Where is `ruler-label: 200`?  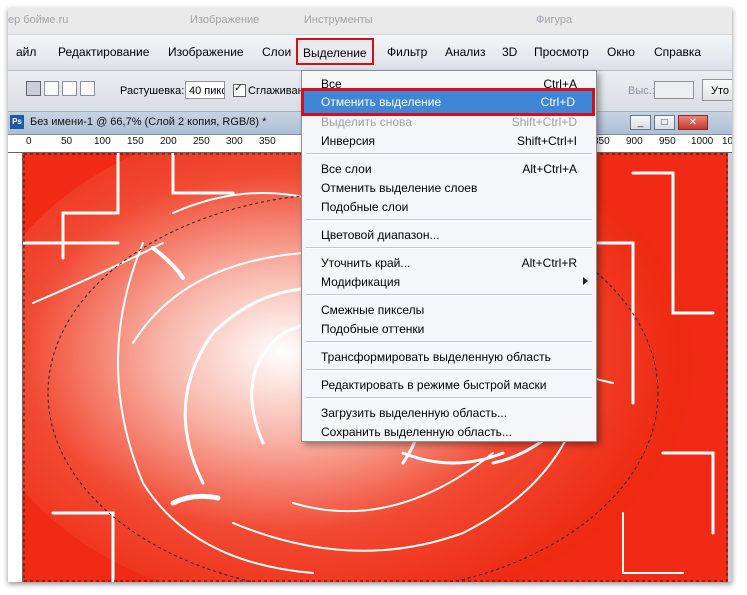 ruler-label: 200 is located at coordinates (168, 141).